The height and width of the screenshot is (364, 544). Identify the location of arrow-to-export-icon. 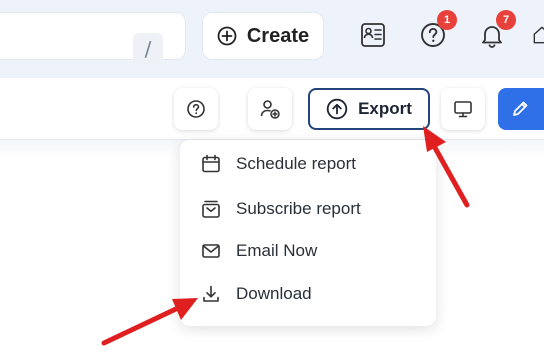
(446, 167).